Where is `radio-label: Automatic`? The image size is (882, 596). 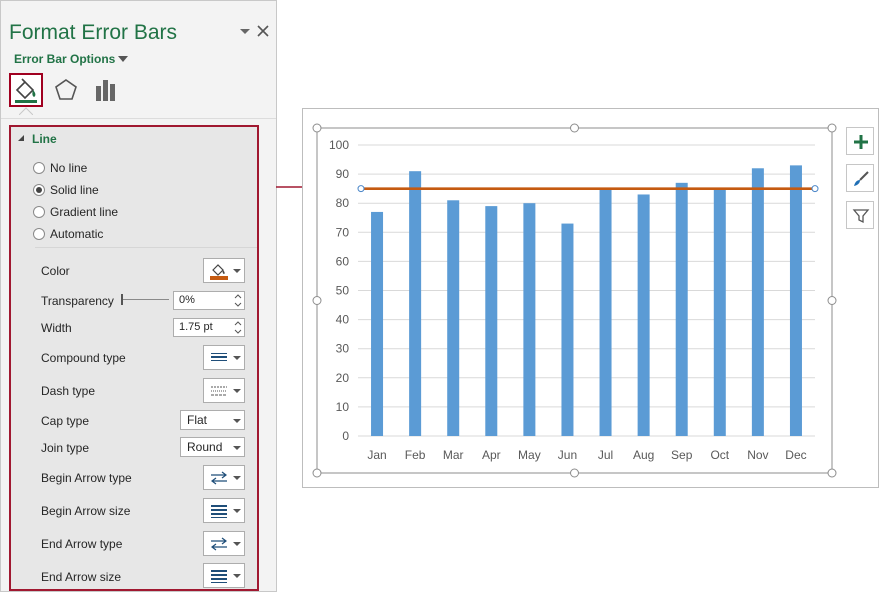
radio-label: Automatic is located at coordinates (77, 234).